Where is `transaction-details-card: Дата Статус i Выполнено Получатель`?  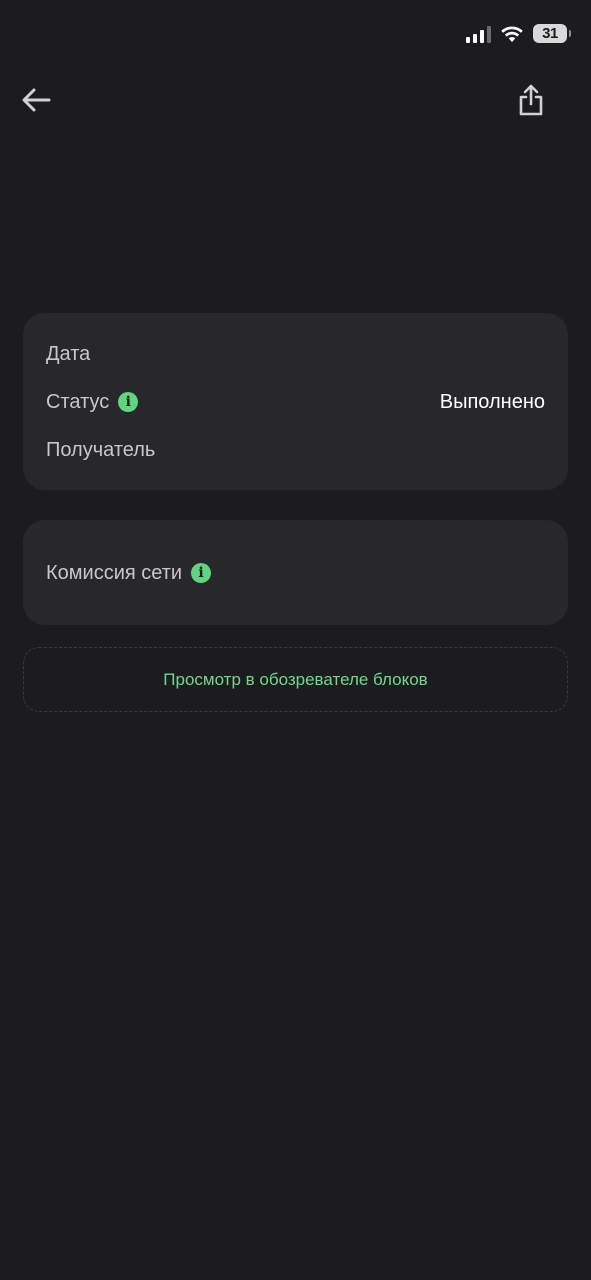 transaction-details-card: Дата Статус i Выполнено Получатель is located at coordinates (295, 401).